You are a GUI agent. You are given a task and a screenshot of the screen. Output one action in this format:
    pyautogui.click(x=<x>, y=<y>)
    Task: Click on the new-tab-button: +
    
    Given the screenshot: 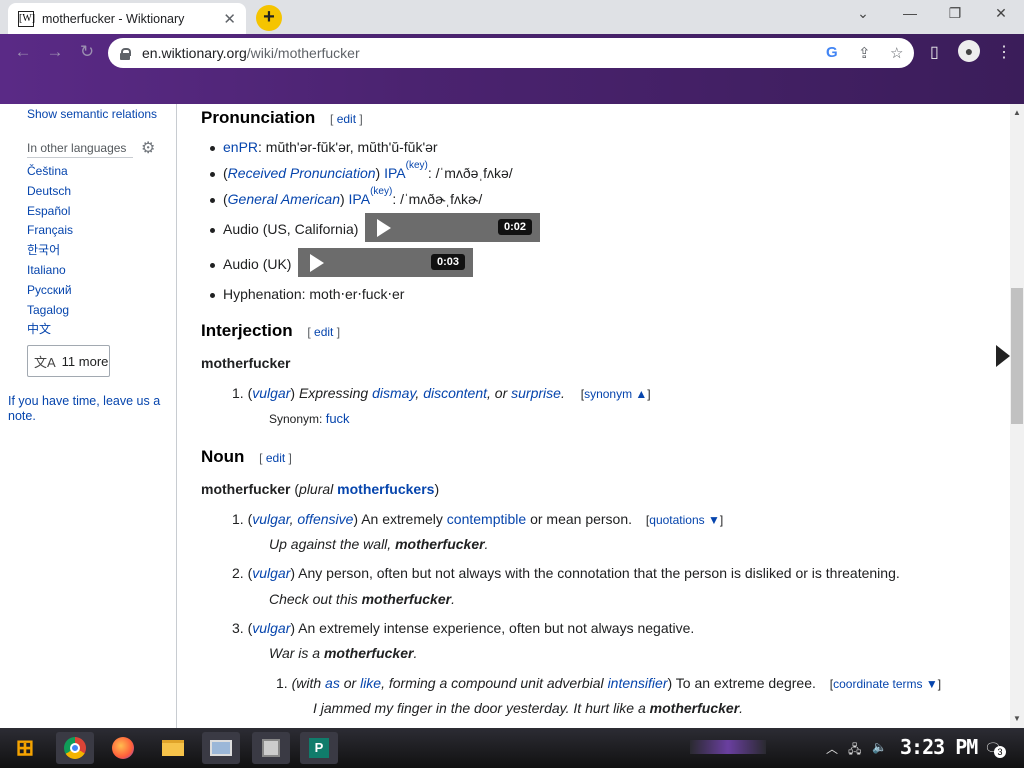 What is the action you would take?
    pyautogui.click(x=269, y=18)
    